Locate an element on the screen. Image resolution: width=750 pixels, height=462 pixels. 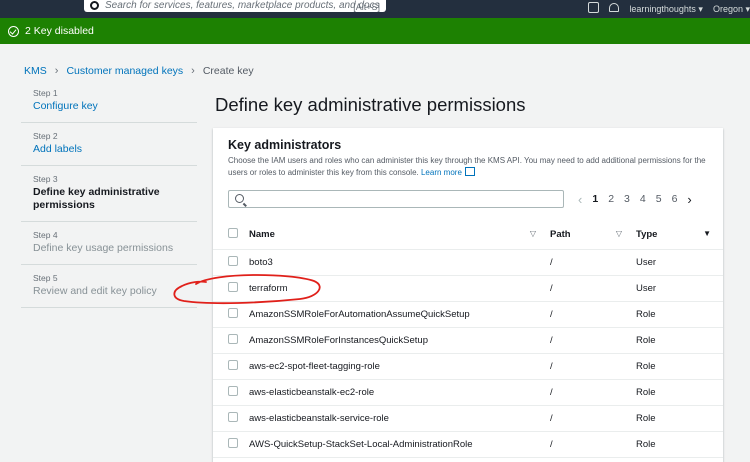
step-number: Step 5 is located at coordinates (45, 278).